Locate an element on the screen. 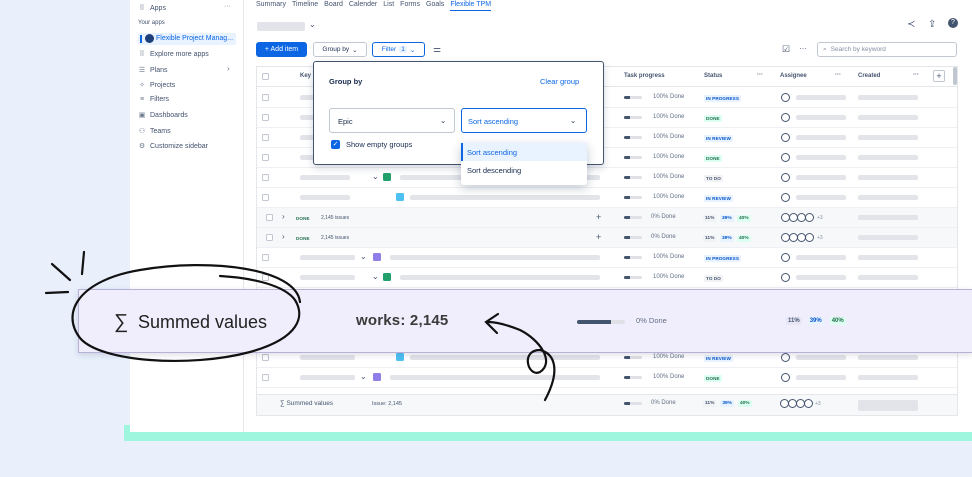  hand-drawn-arrow is located at coordinates (521, 361).